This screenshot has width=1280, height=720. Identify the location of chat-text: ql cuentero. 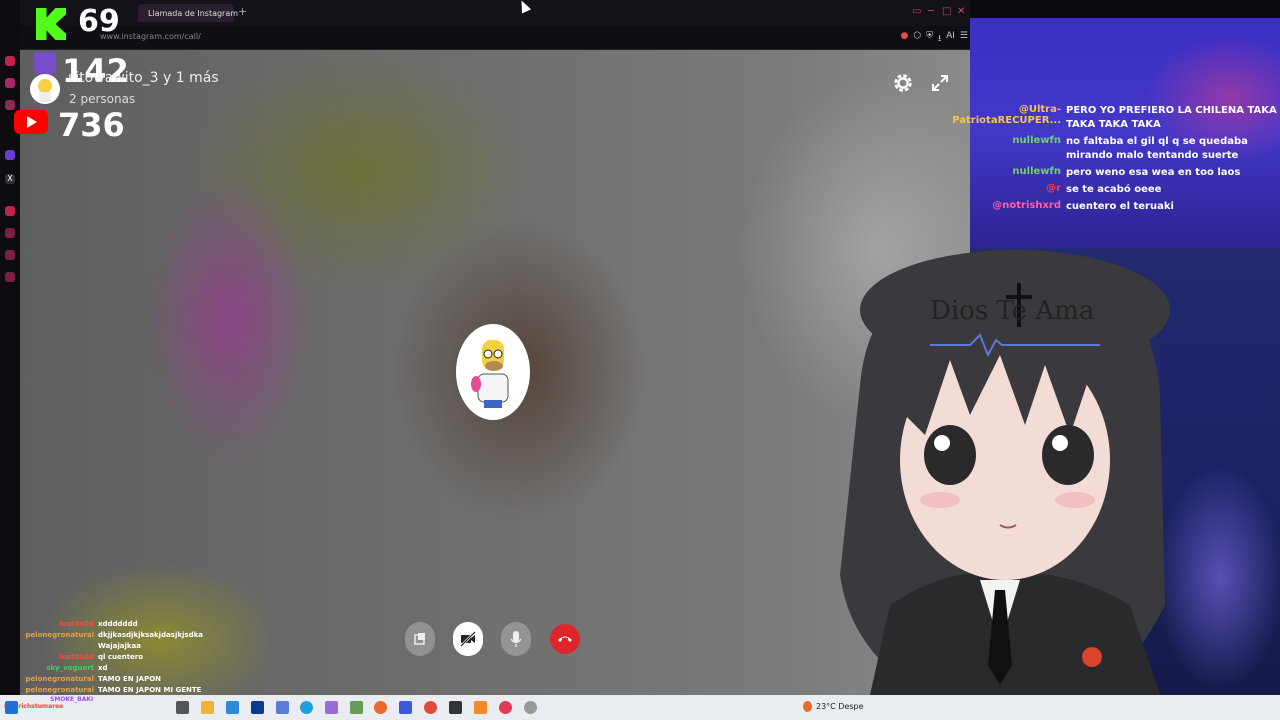
(121, 657).